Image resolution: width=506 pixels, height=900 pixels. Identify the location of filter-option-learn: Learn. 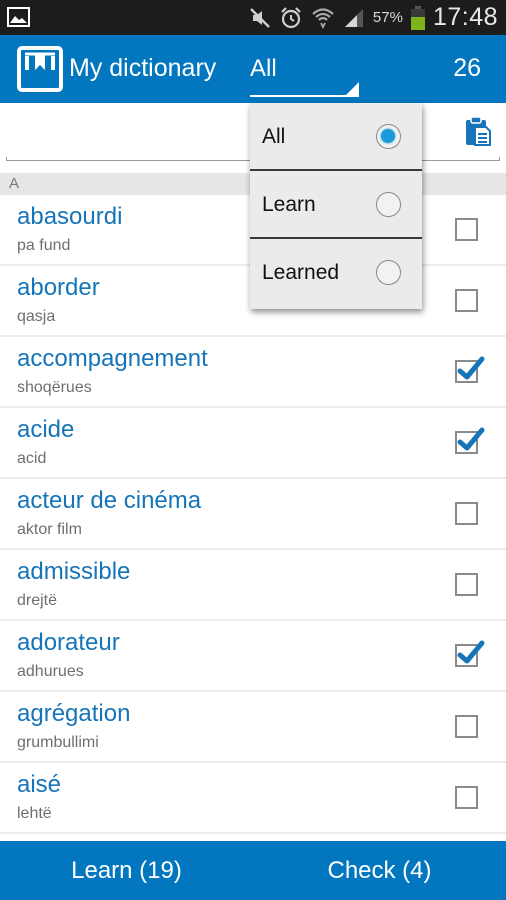
(336, 205).